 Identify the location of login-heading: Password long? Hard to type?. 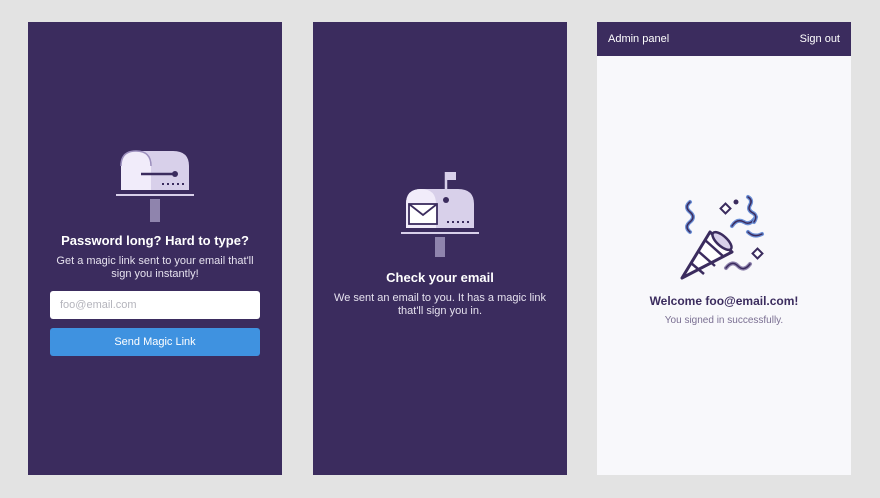
(155, 240).